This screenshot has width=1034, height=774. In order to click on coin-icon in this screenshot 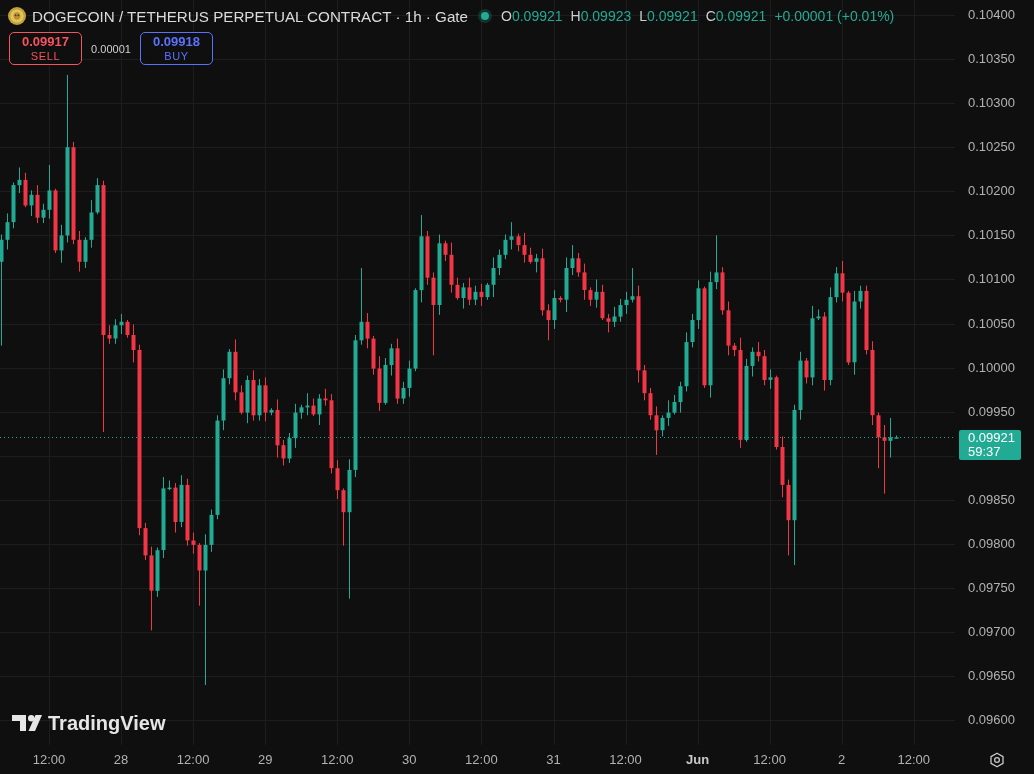, I will do `click(17, 16)`.